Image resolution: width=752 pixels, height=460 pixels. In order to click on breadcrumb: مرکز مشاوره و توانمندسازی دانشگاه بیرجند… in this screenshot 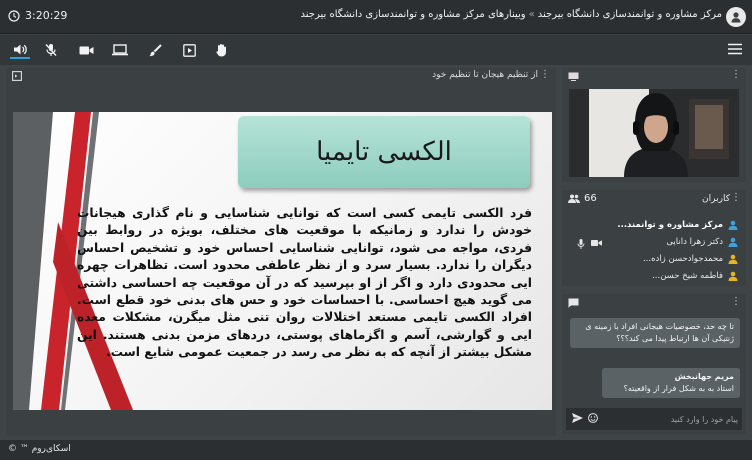, I will do `click(511, 14)`.